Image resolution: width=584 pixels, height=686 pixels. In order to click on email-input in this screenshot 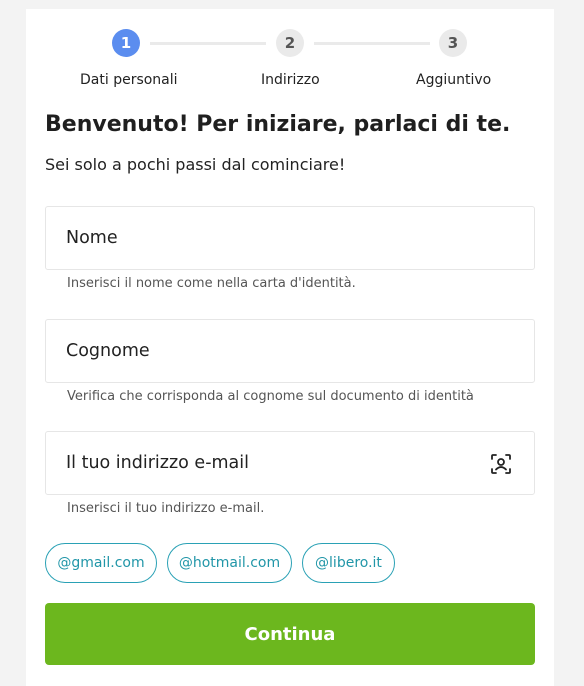, I will do `click(290, 463)`.